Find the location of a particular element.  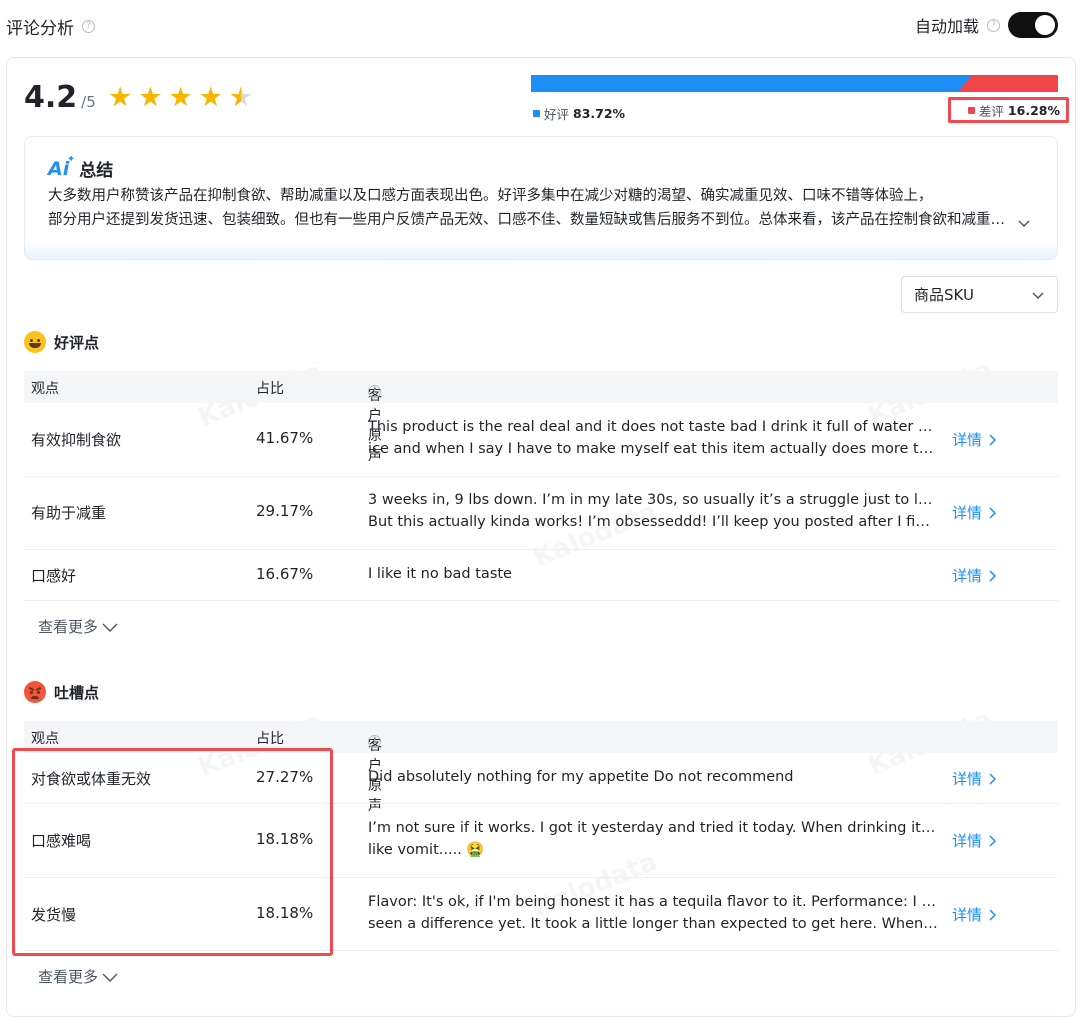

opinion-cell: 口感好 is located at coordinates (54, 576).